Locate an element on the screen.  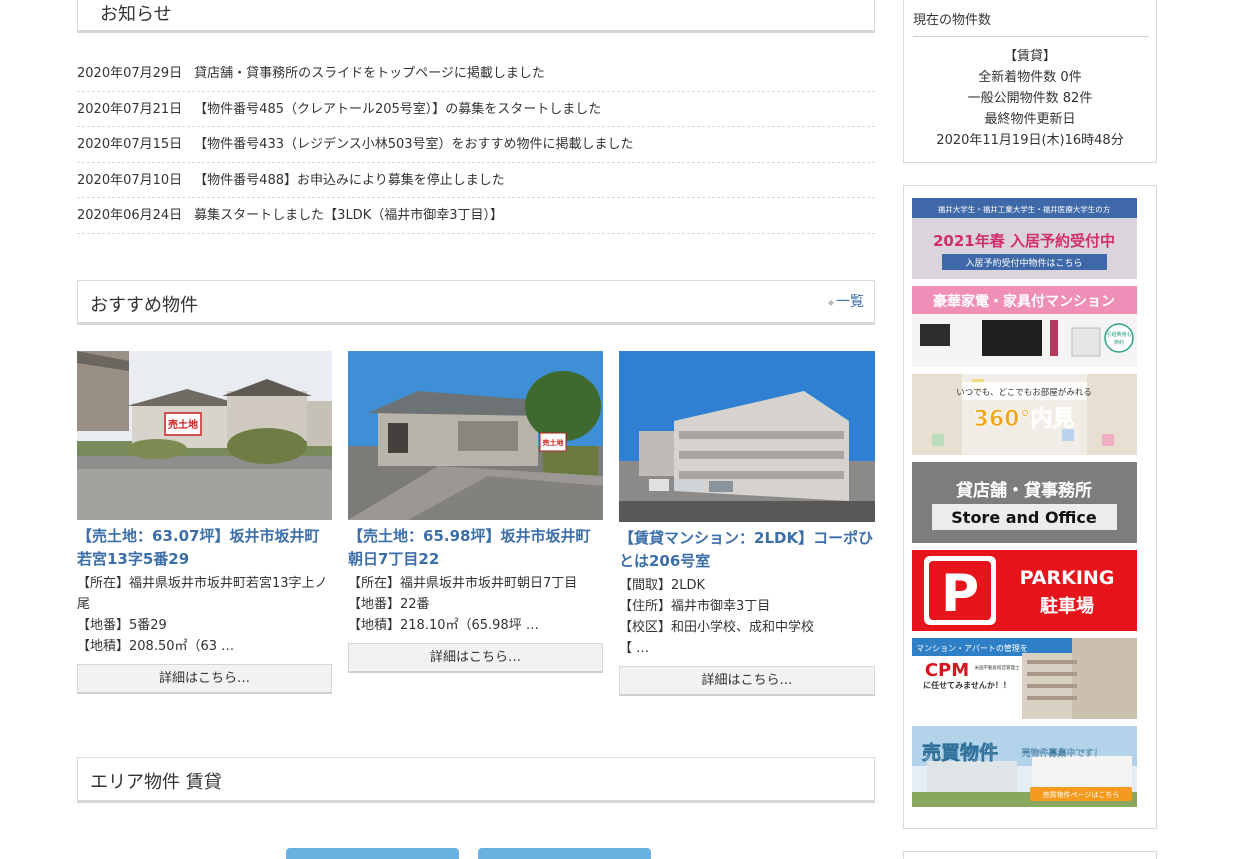
count-public: 一般公開物件数 82件 is located at coordinates (1030, 98).